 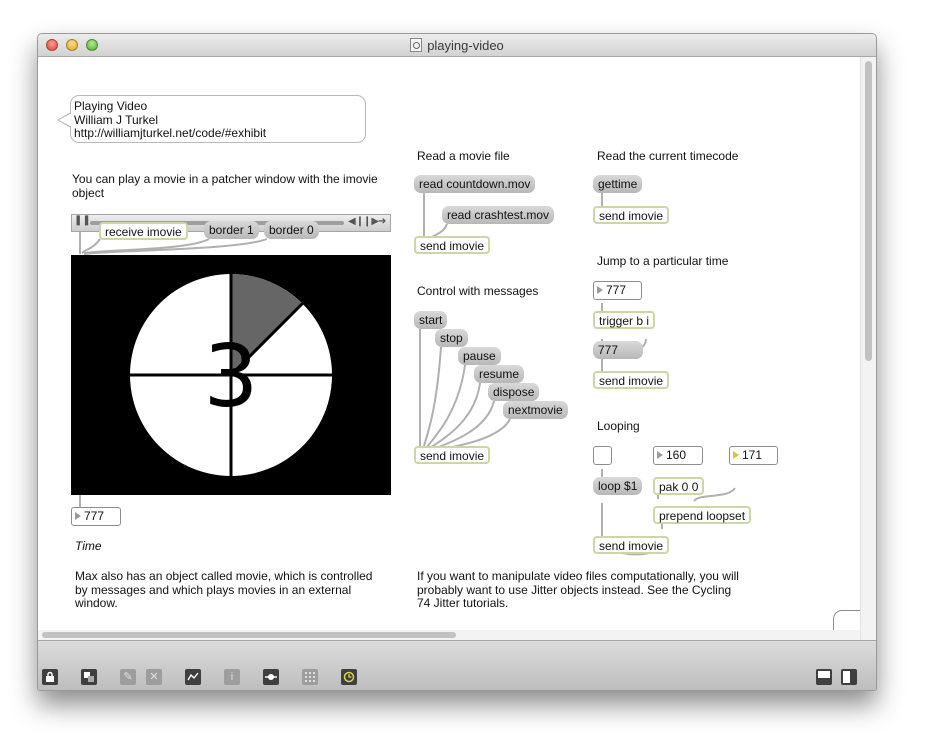 What do you see at coordinates (116, 119) in the screenshot?
I see `header-author: William J Turkel` at bounding box center [116, 119].